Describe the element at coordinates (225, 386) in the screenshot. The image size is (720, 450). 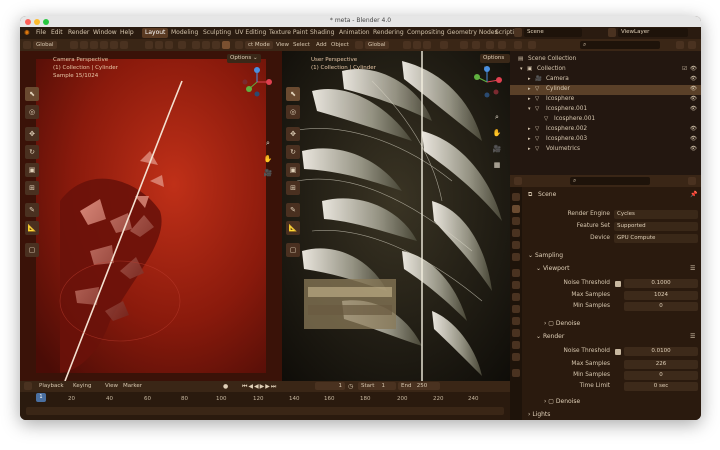
I see `record-icon: ●` at that location.